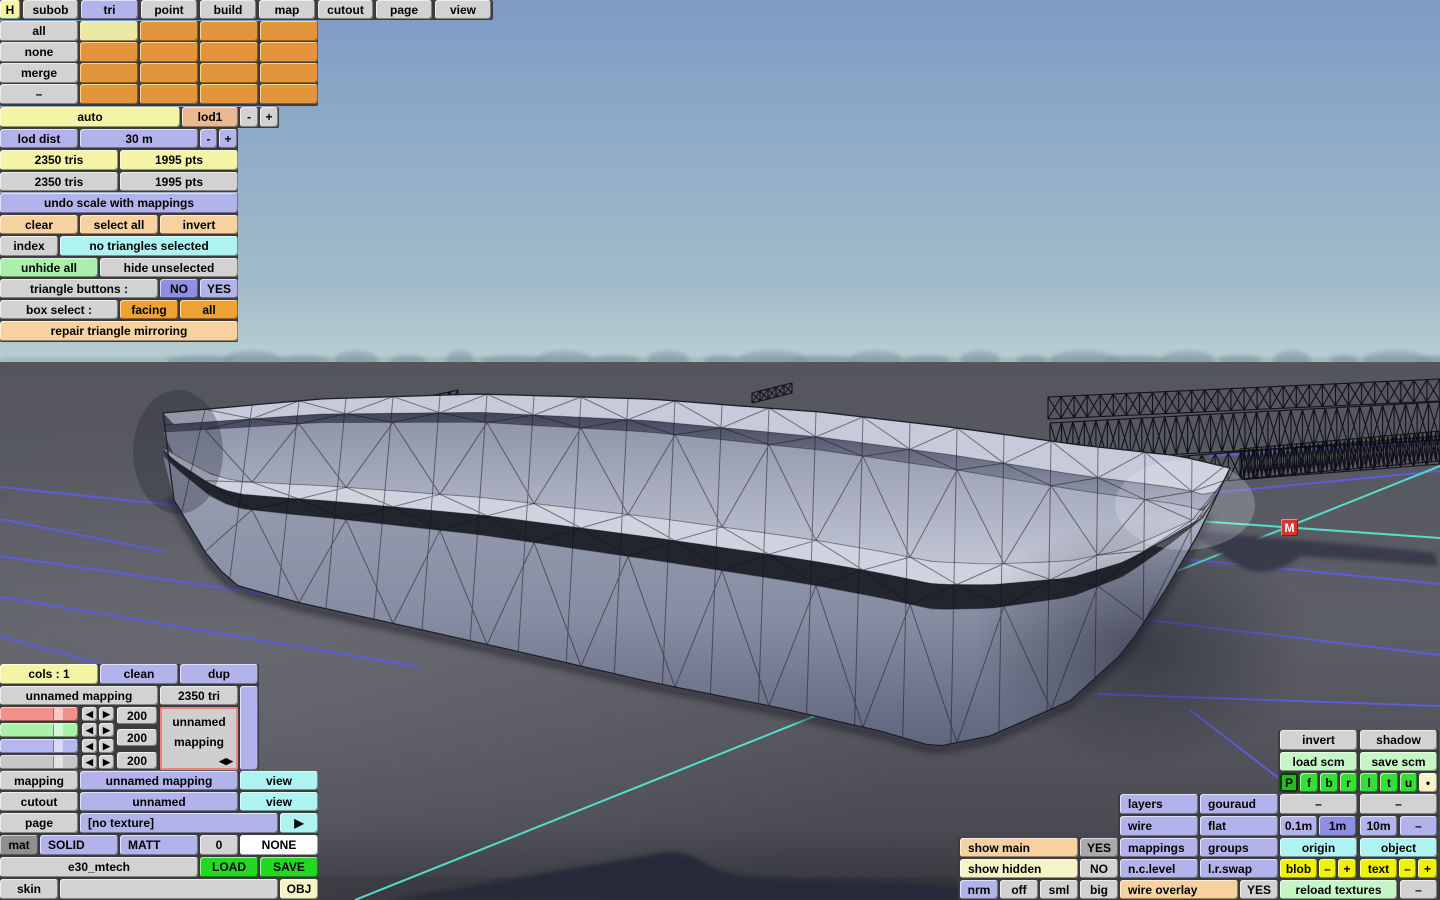  What do you see at coordinates (1239, 868) in the screenshot?
I see `lrswap-button: l.r.swap` at bounding box center [1239, 868].